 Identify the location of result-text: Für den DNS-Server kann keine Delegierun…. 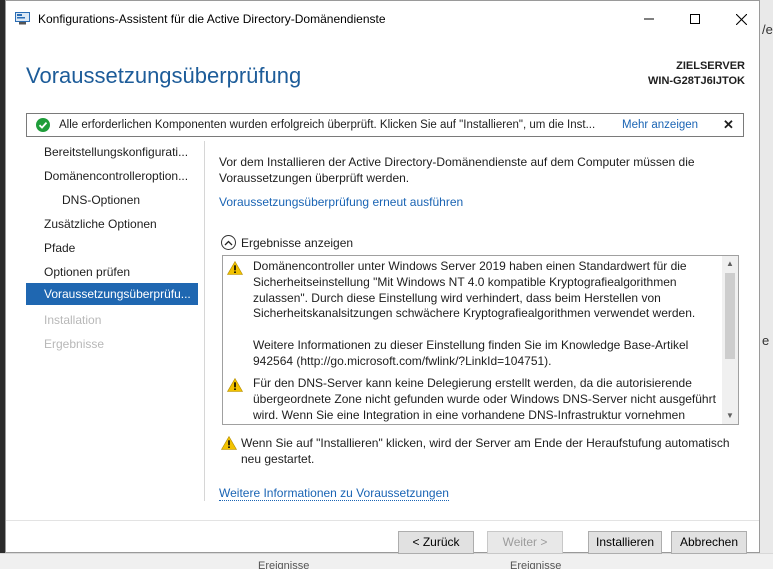
(486, 400).